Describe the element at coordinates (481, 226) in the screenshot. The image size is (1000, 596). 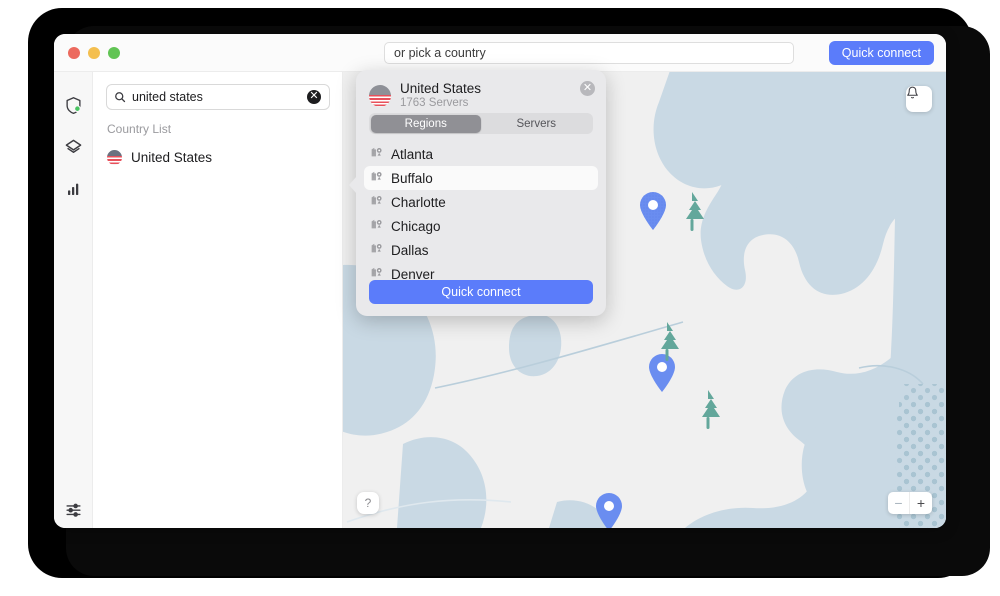
I see `list-item: Chicago` at that location.